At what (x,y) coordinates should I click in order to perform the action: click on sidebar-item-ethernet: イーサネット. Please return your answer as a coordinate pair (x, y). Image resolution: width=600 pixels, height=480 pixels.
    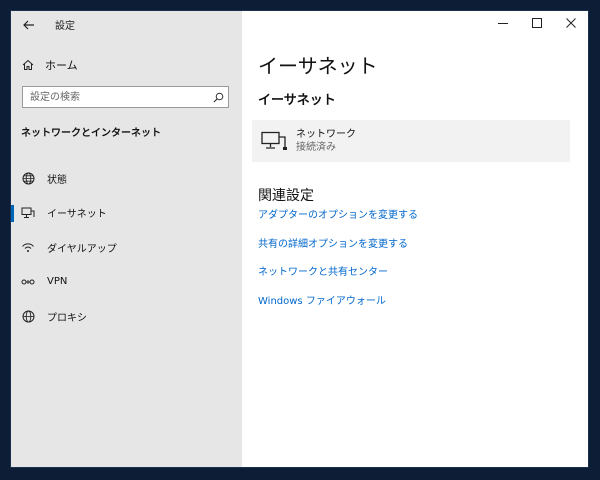
    Looking at the image, I should click on (126, 213).